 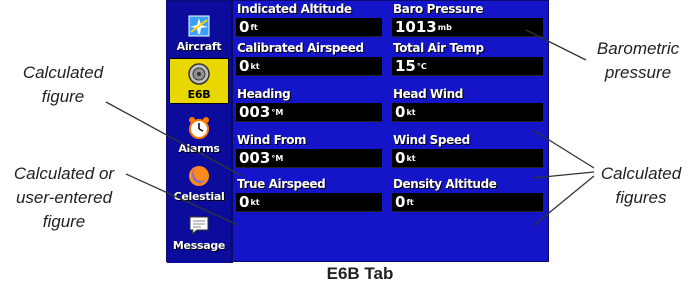 What do you see at coordinates (638, 48) in the screenshot?
I see `callout-line: Barometric` at bounding box center [638, 48].